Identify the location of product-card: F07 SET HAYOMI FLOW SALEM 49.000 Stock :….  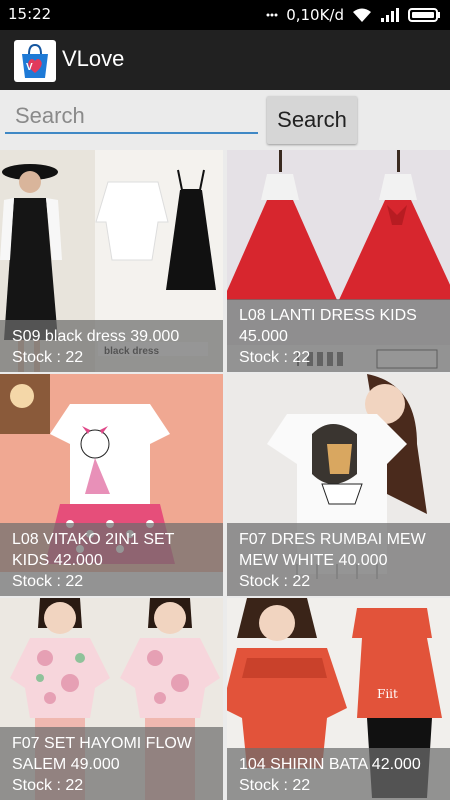
(111, 699).